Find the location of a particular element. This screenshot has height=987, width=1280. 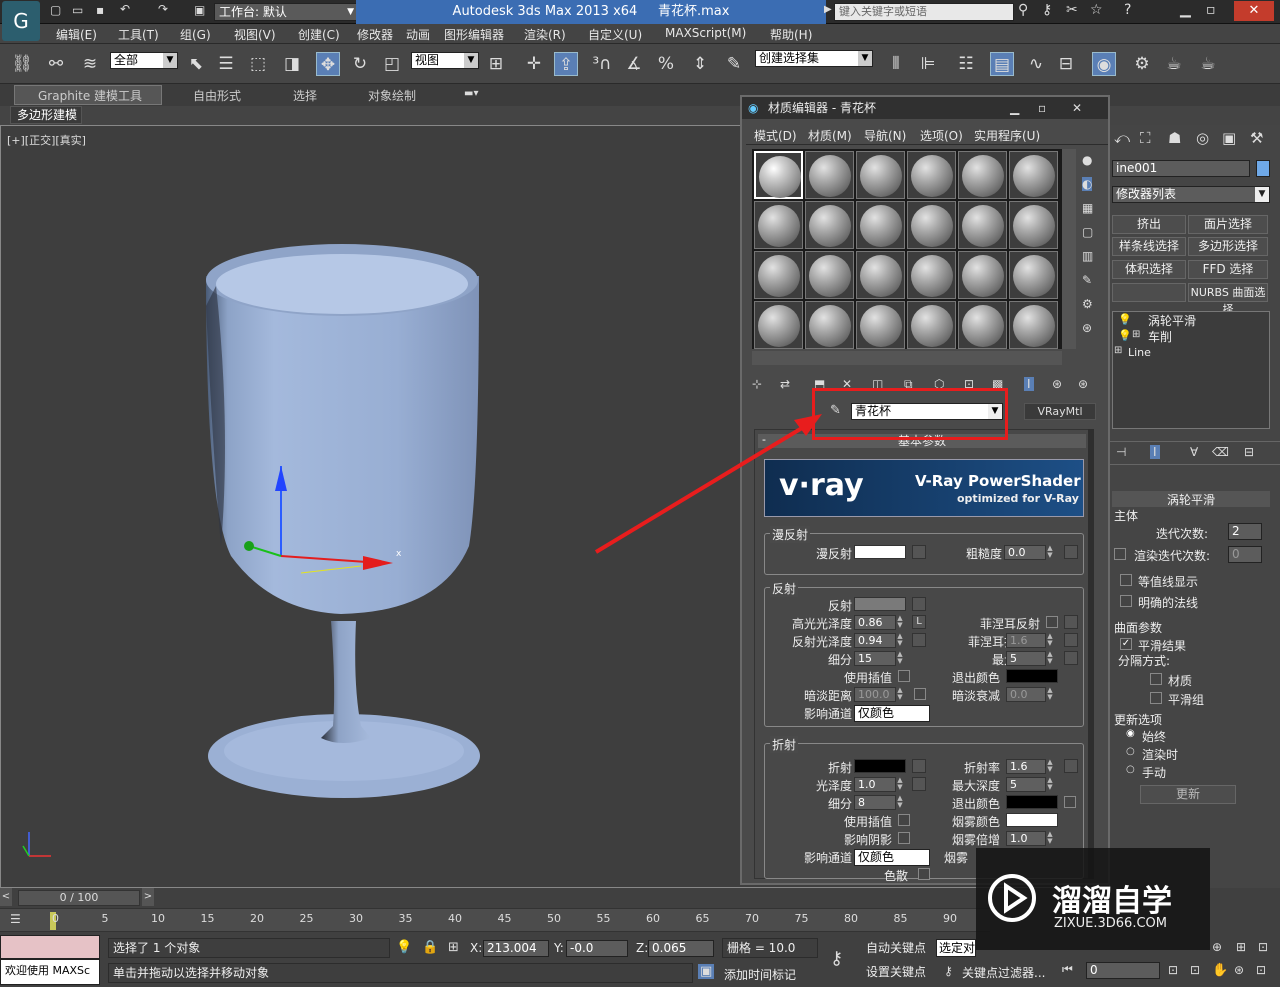

menu-group: 组(G) is located at coordinates (195, 34).